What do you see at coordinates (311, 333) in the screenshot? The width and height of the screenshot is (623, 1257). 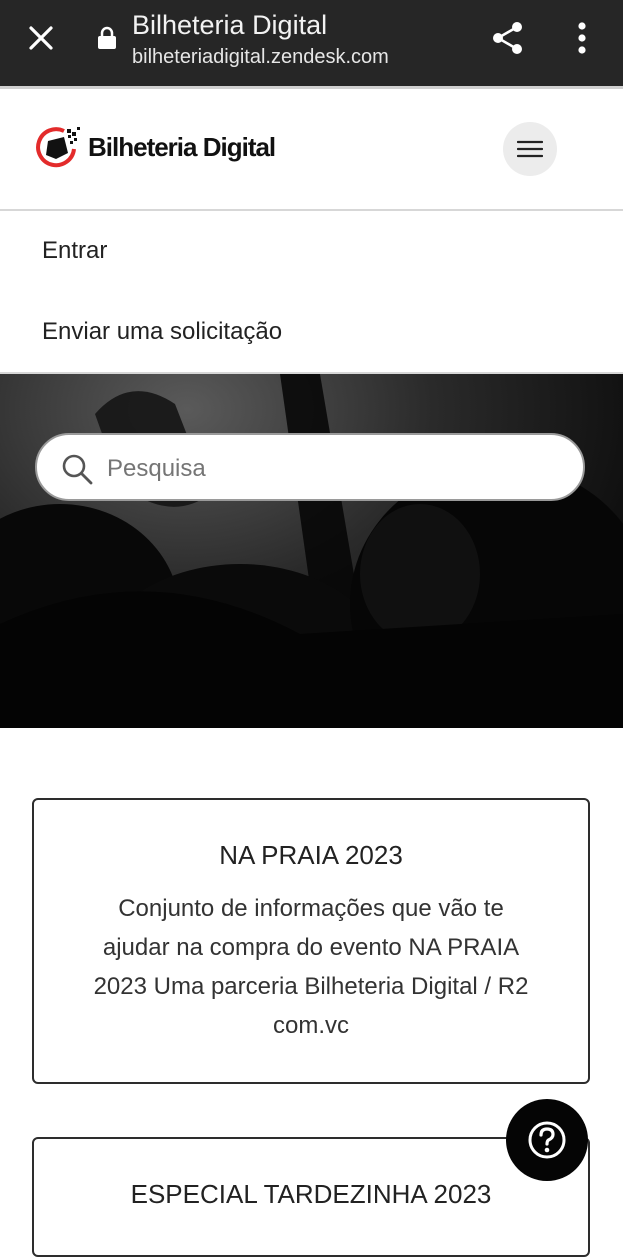 I see `menu-item-enviar-solicitacao: Enviar uma solicitação` at bounding box center [311, 333].